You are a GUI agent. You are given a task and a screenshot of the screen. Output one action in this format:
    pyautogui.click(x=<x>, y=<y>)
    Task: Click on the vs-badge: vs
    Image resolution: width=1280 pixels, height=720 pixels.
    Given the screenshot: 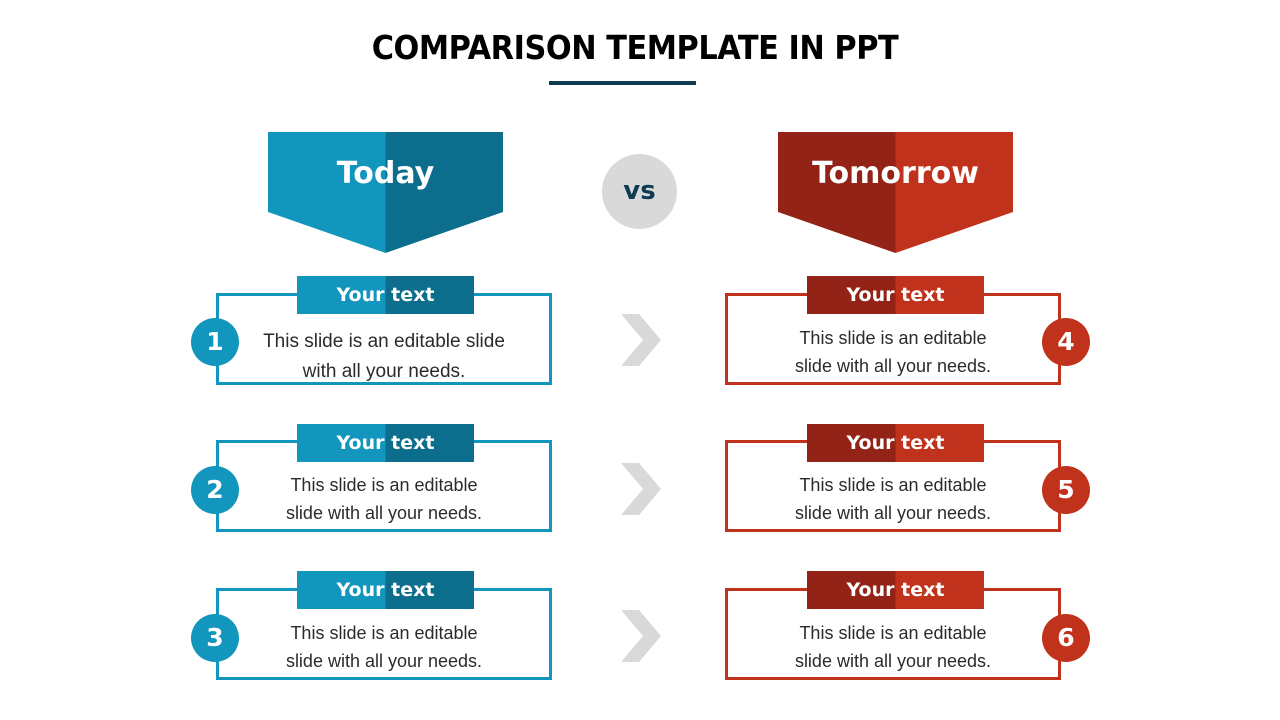 What is the action you would take?
    pyautogui.click(x=639, y=191)
    